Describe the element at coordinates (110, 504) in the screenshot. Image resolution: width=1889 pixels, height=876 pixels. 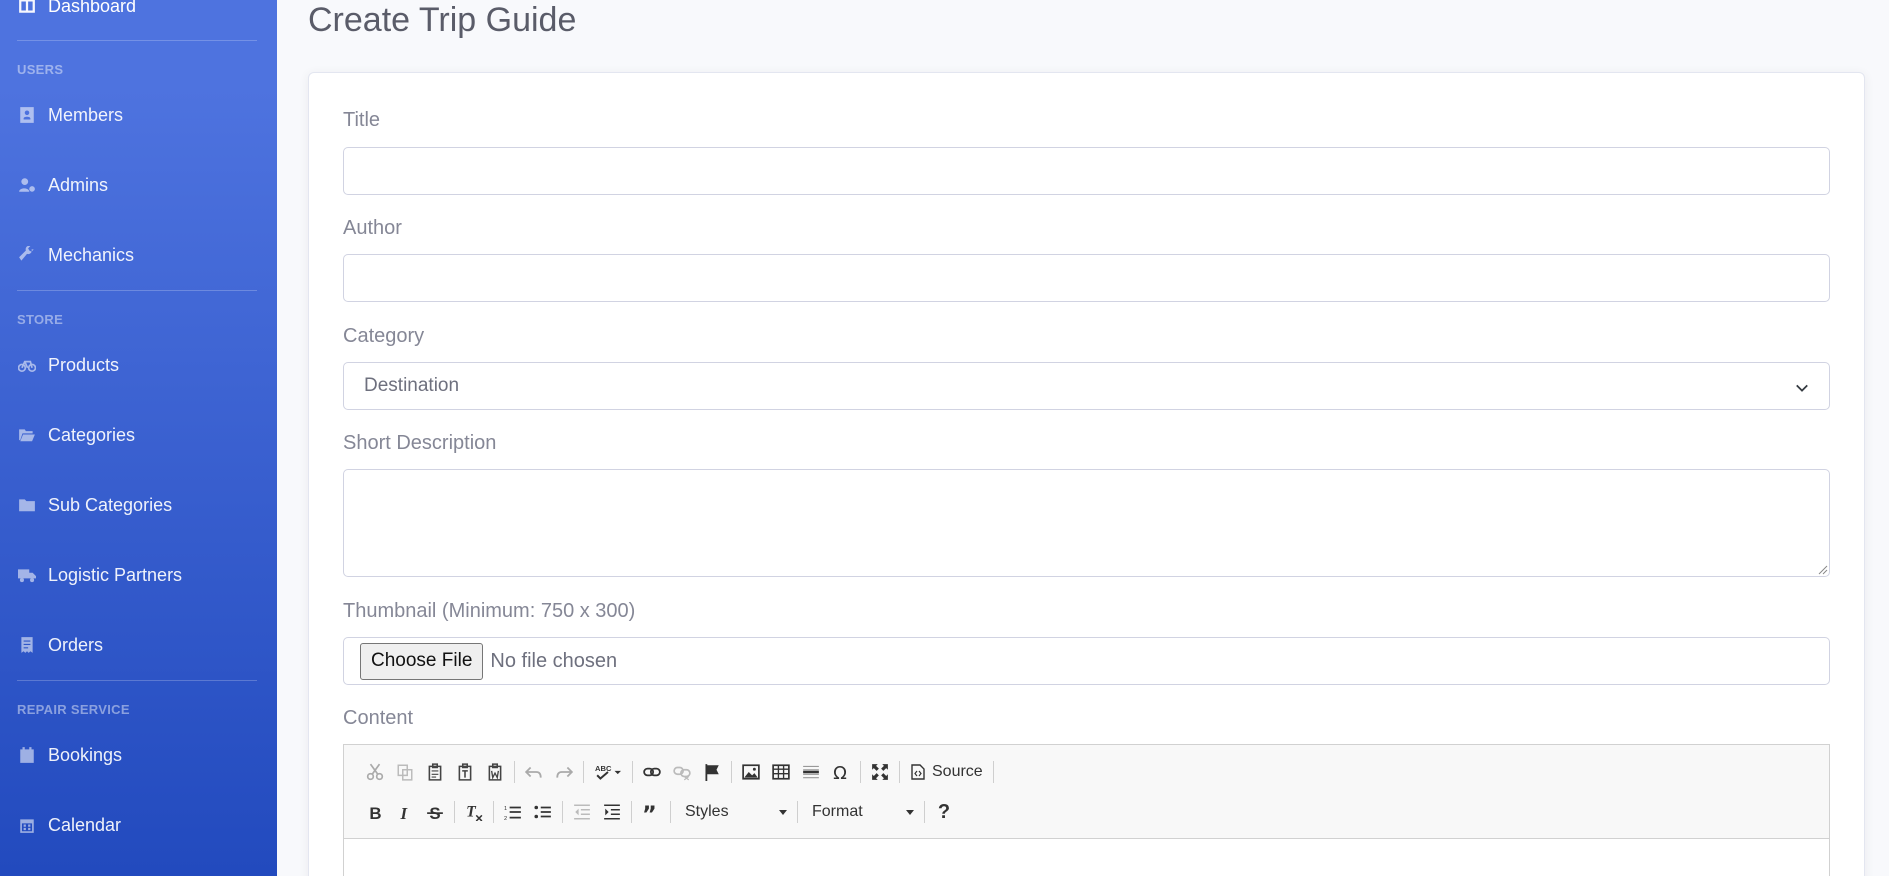
I see `sidebar-item-label: Sub Categories` at that location.